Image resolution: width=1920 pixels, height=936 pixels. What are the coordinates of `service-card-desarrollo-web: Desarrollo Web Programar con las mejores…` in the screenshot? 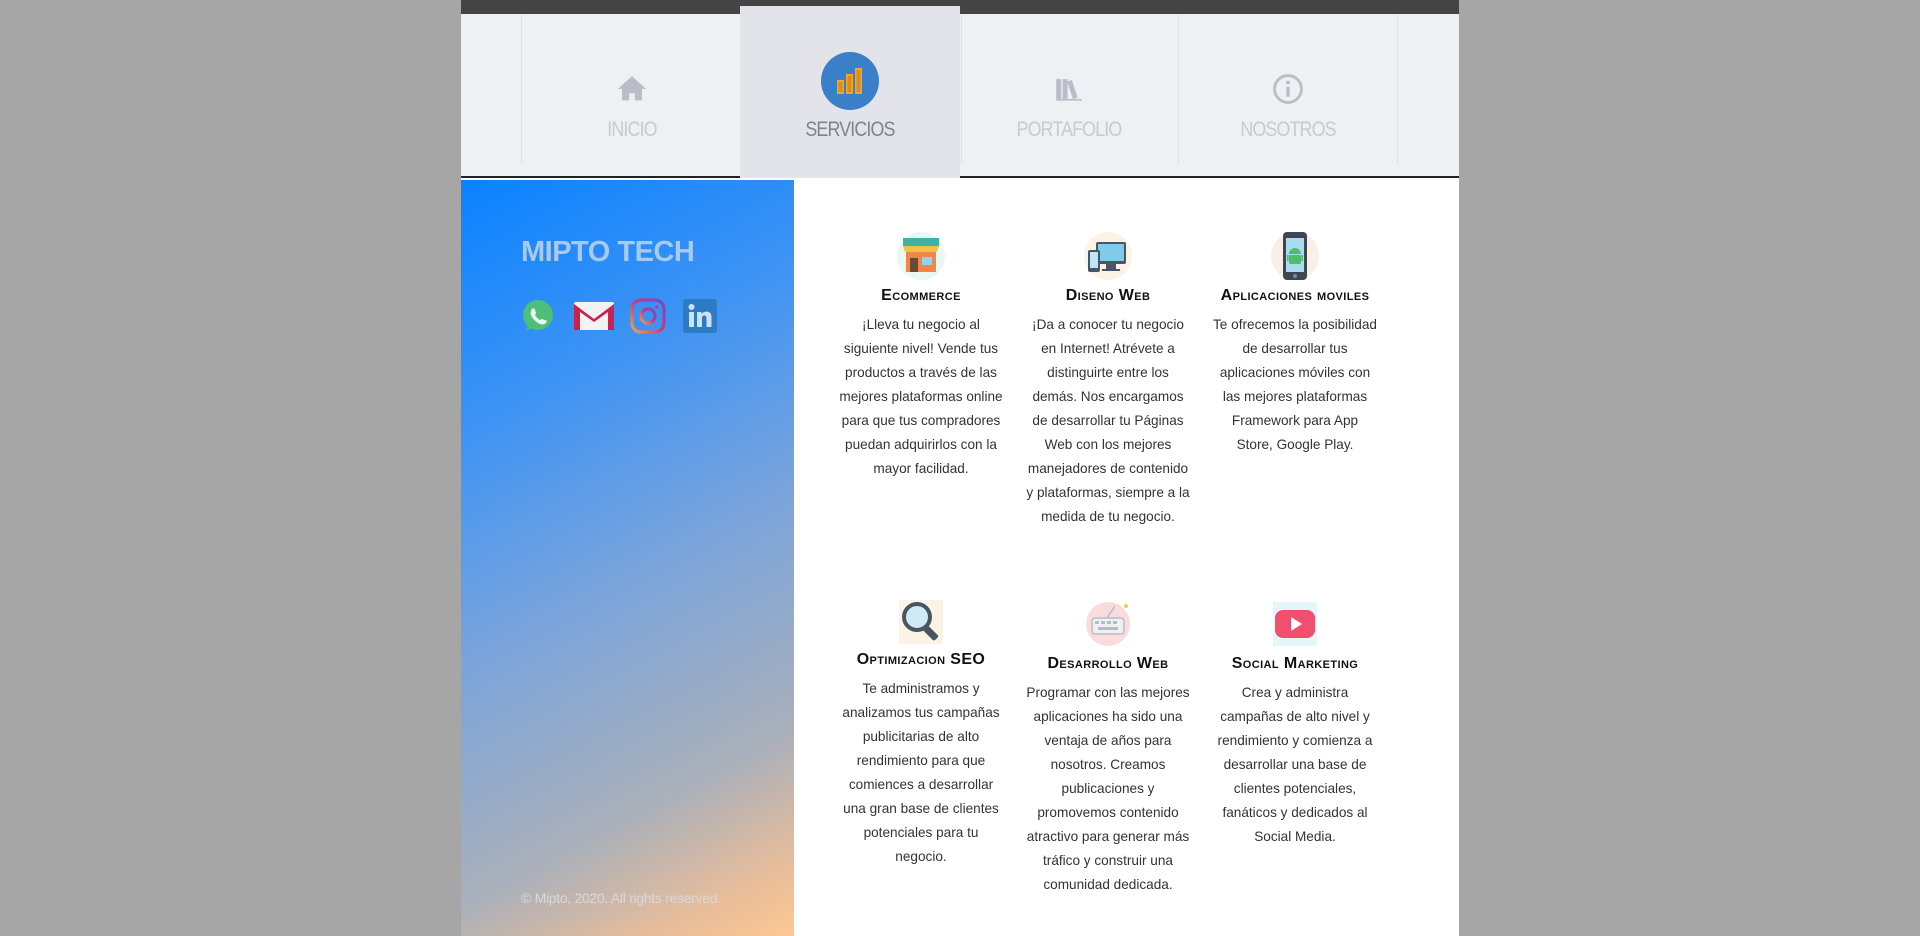 It's located at (1108, 747).